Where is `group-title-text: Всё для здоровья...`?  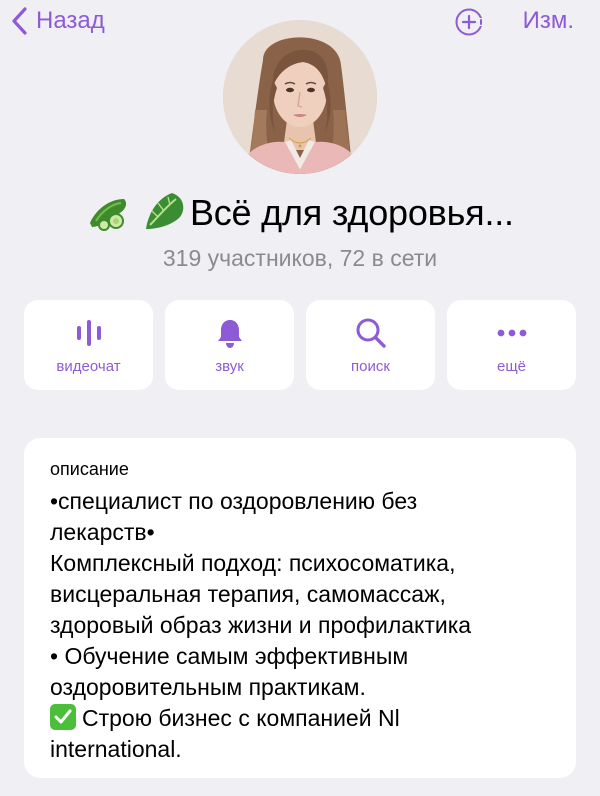 group-title-text: Всё для здоровья... is located at coordinates (351, 212).